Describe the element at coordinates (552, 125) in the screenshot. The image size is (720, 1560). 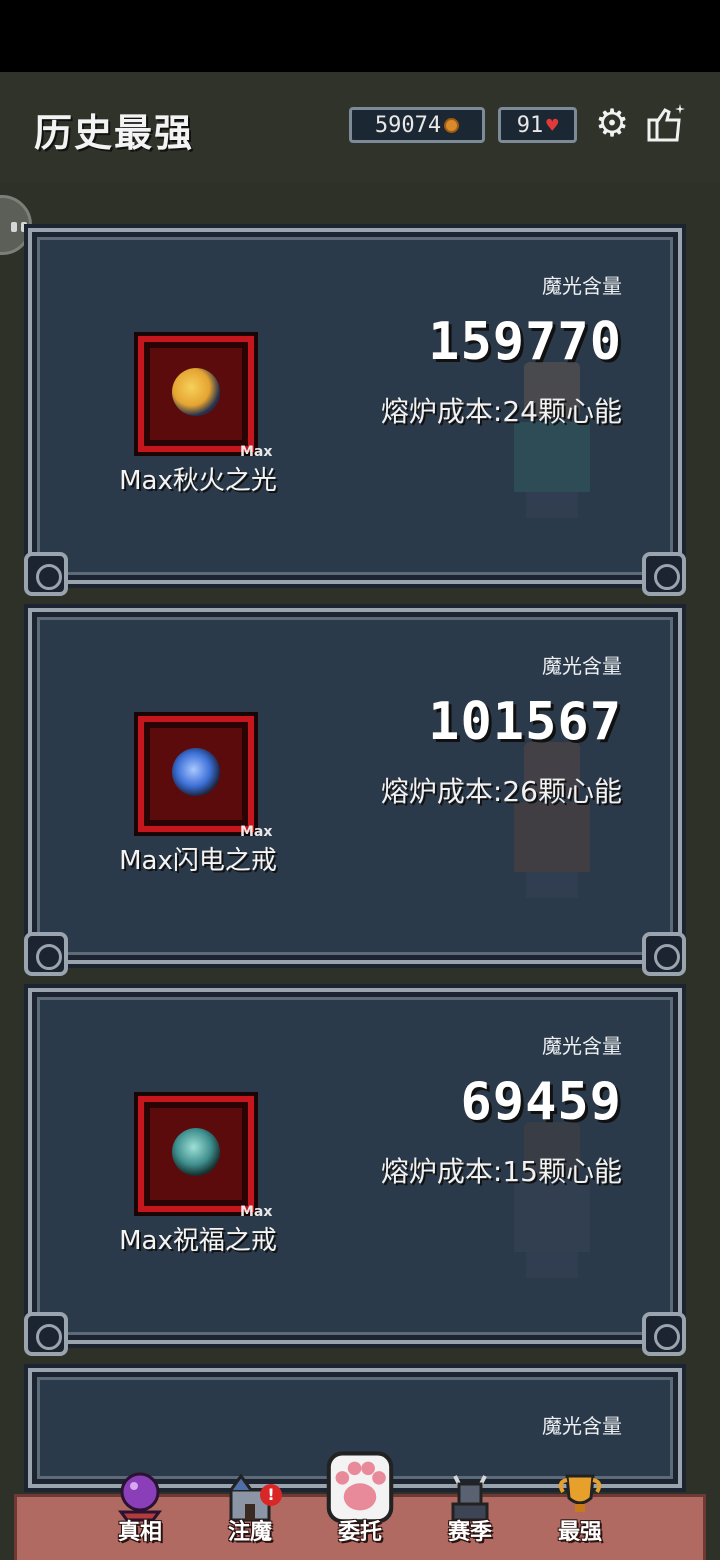
I see `heart-icon: ♥` at that location.